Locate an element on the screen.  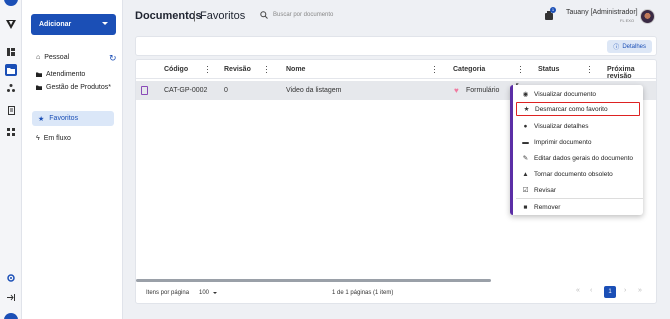
sidebar-item-label: Atendimento is located at coordinates (66, 74).